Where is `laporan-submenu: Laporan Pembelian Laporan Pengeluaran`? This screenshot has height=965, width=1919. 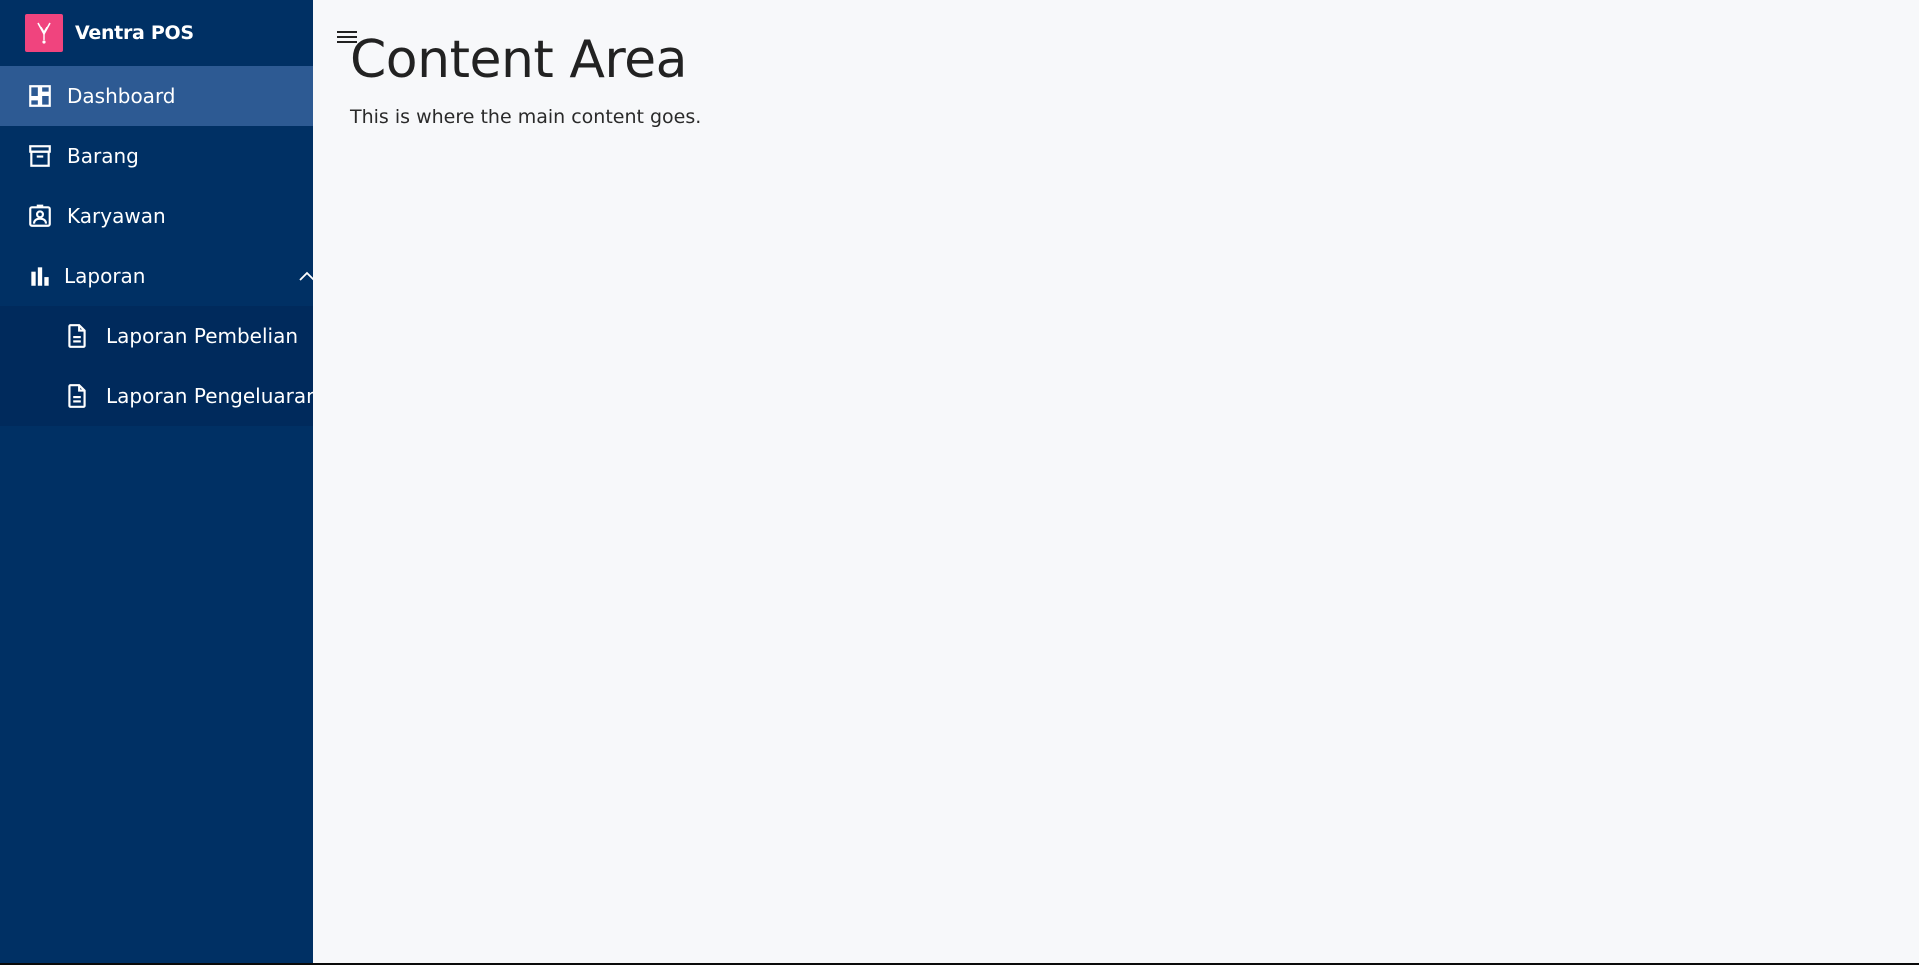
laporan-submenu: Laporan Pembelian Laporan Pengeluaran is located at coordinates (156, 366).